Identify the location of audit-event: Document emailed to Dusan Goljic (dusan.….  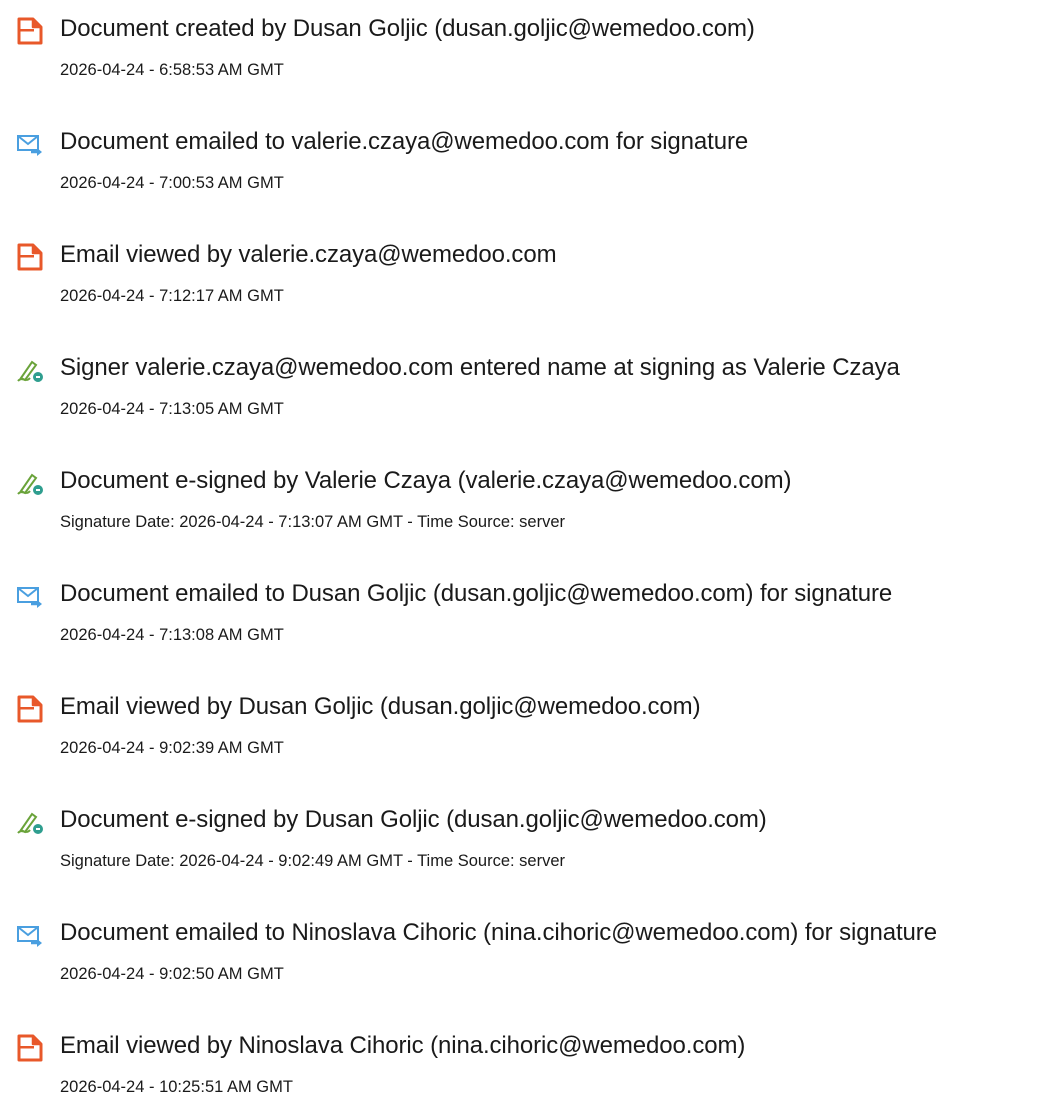
(521, 610).